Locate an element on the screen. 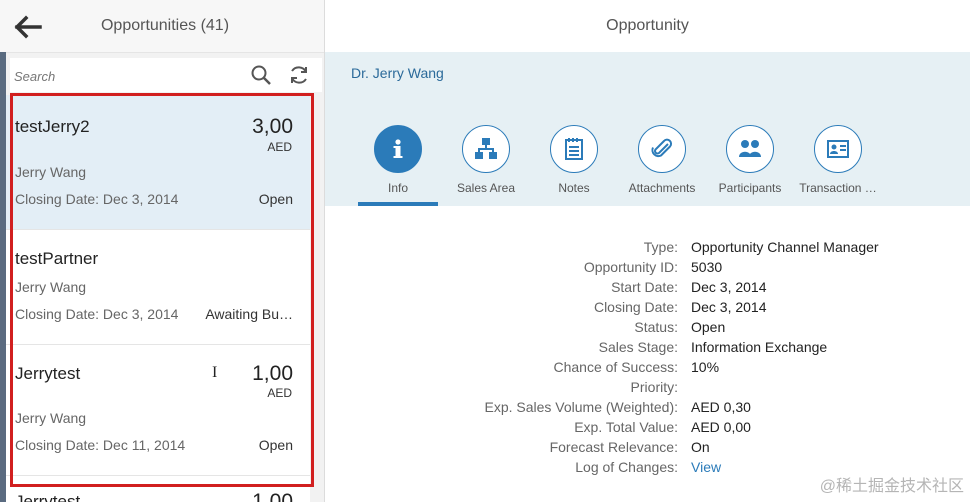 Image resolution: width=970 pixels, height=502 pixels. field-row: Chance of Success: 10% is located at coordinates (647, 369).